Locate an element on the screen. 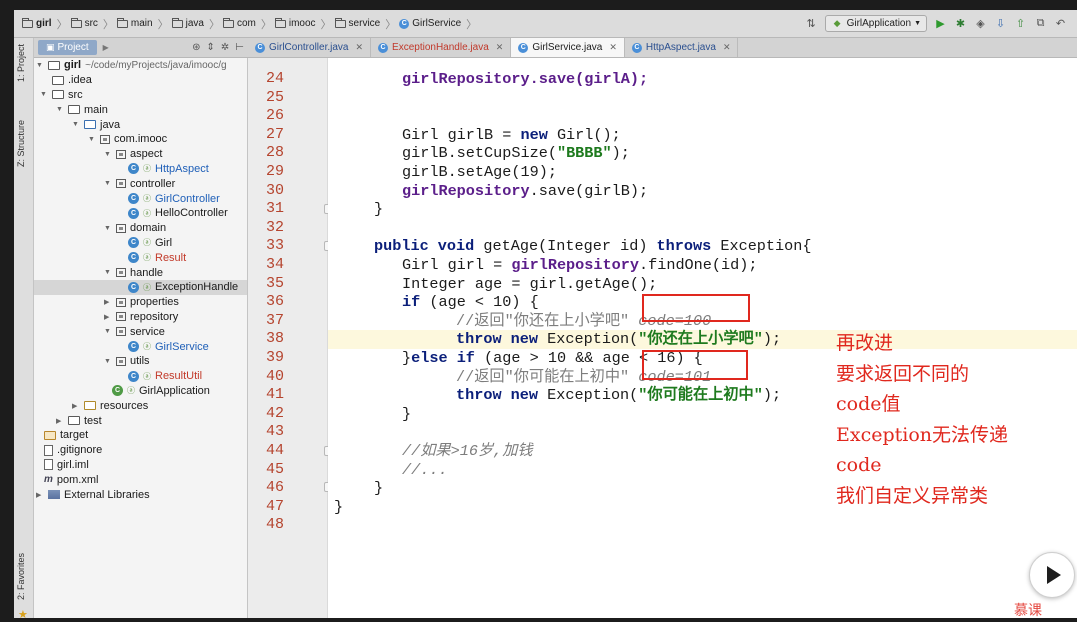 The image size is (1077, 622). tree-item-girlapplication: Cⓐ GirlApplication is located at coordinates (161, 391).